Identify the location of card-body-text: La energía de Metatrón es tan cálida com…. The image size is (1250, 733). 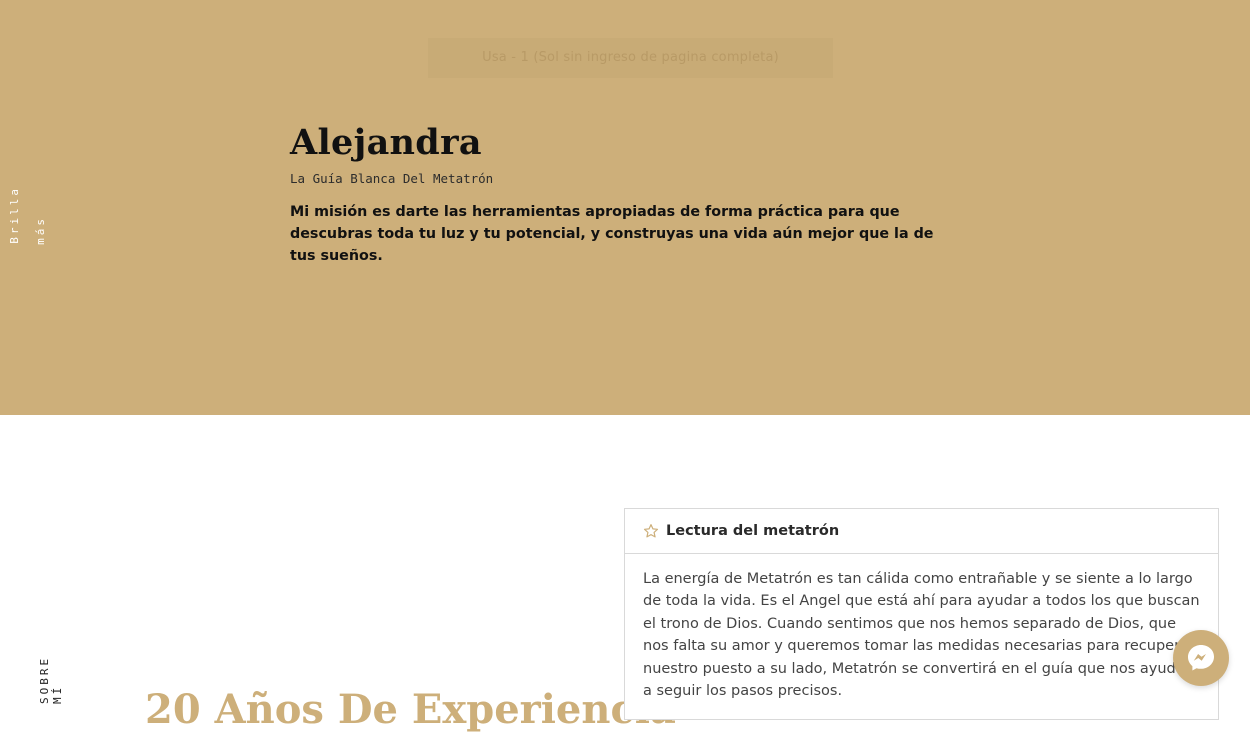
(921, 635).